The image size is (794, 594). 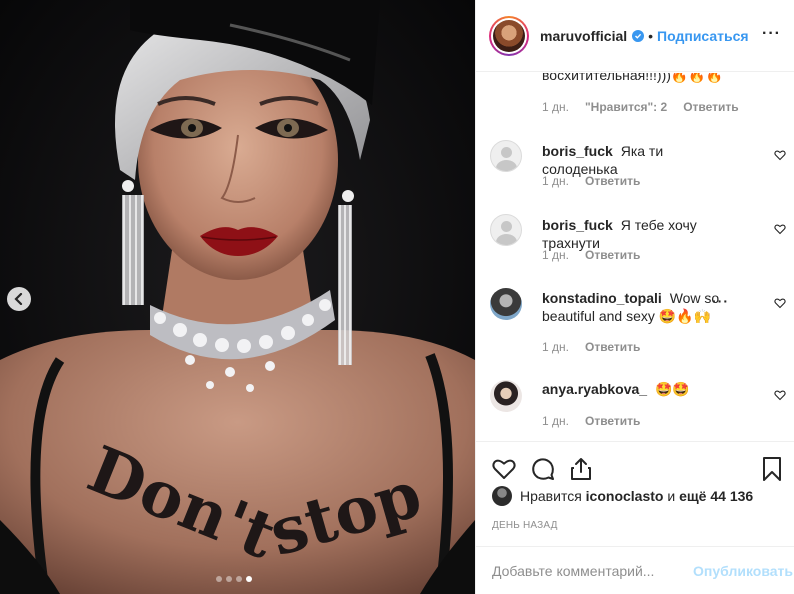 What do you see at coordinates (504, 469) in the screenshot?
I see `like-heart-icon` at bounding box center [504, 469].